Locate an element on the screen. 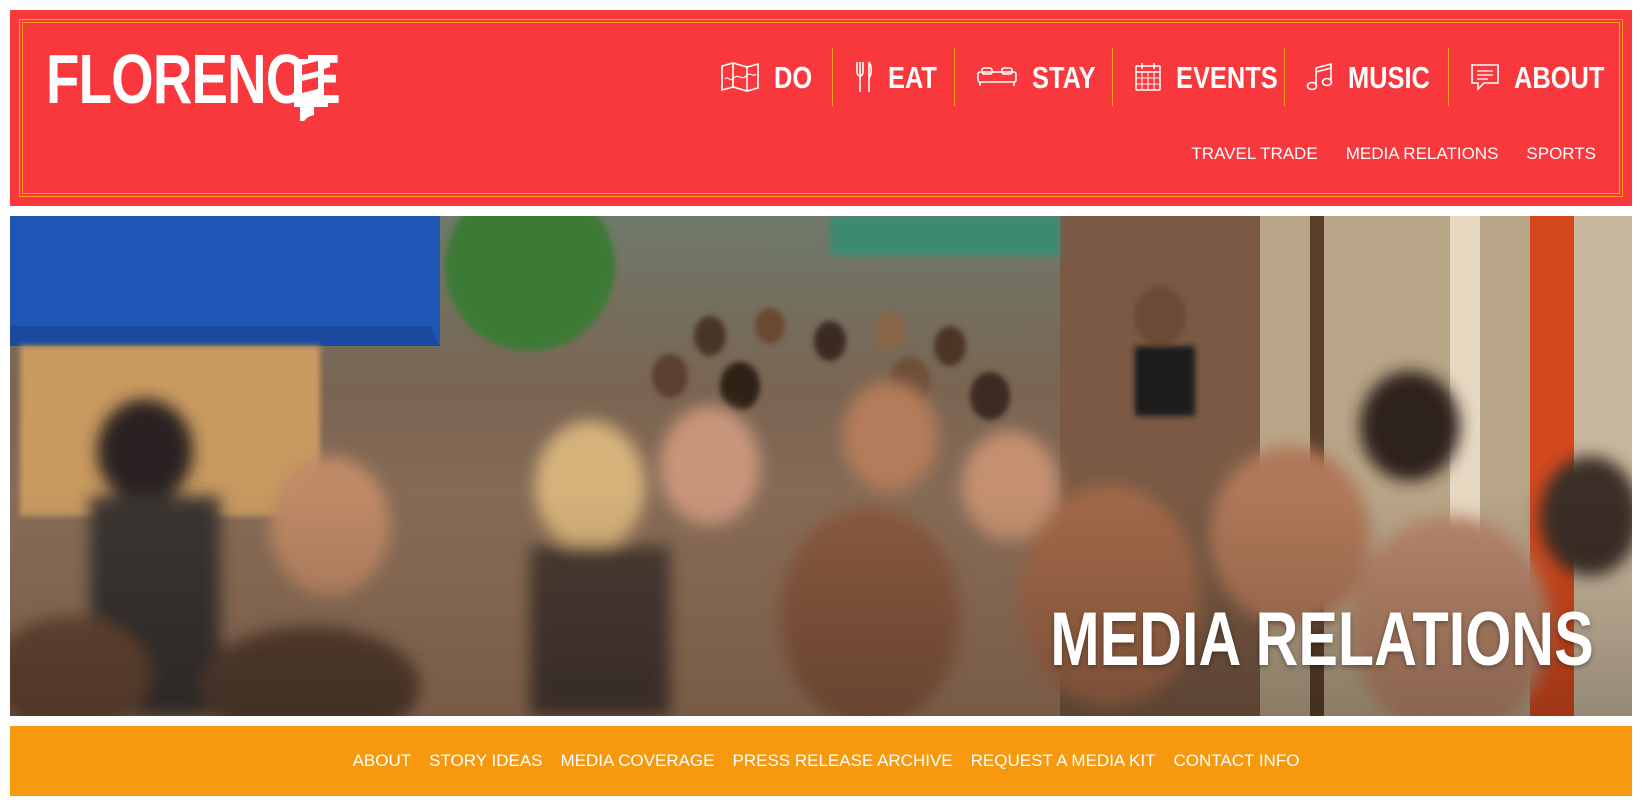  nav-about: ABOUT is located at coordinates (1526, 77).